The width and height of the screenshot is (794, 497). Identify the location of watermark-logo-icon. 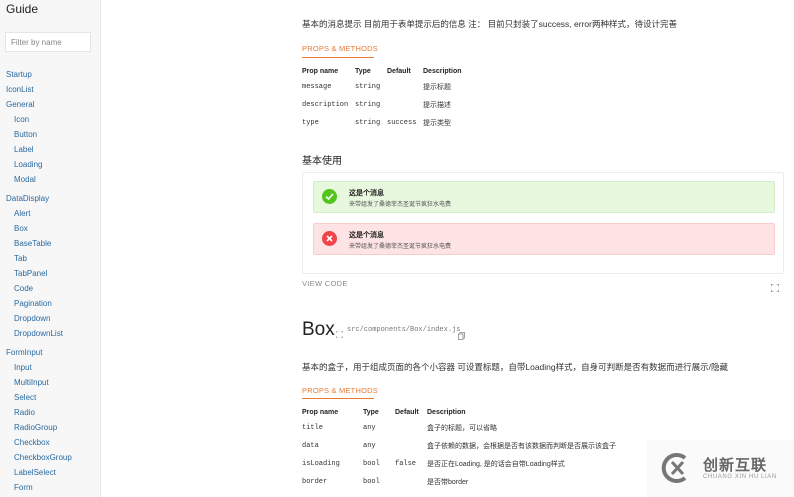
(674, 468).